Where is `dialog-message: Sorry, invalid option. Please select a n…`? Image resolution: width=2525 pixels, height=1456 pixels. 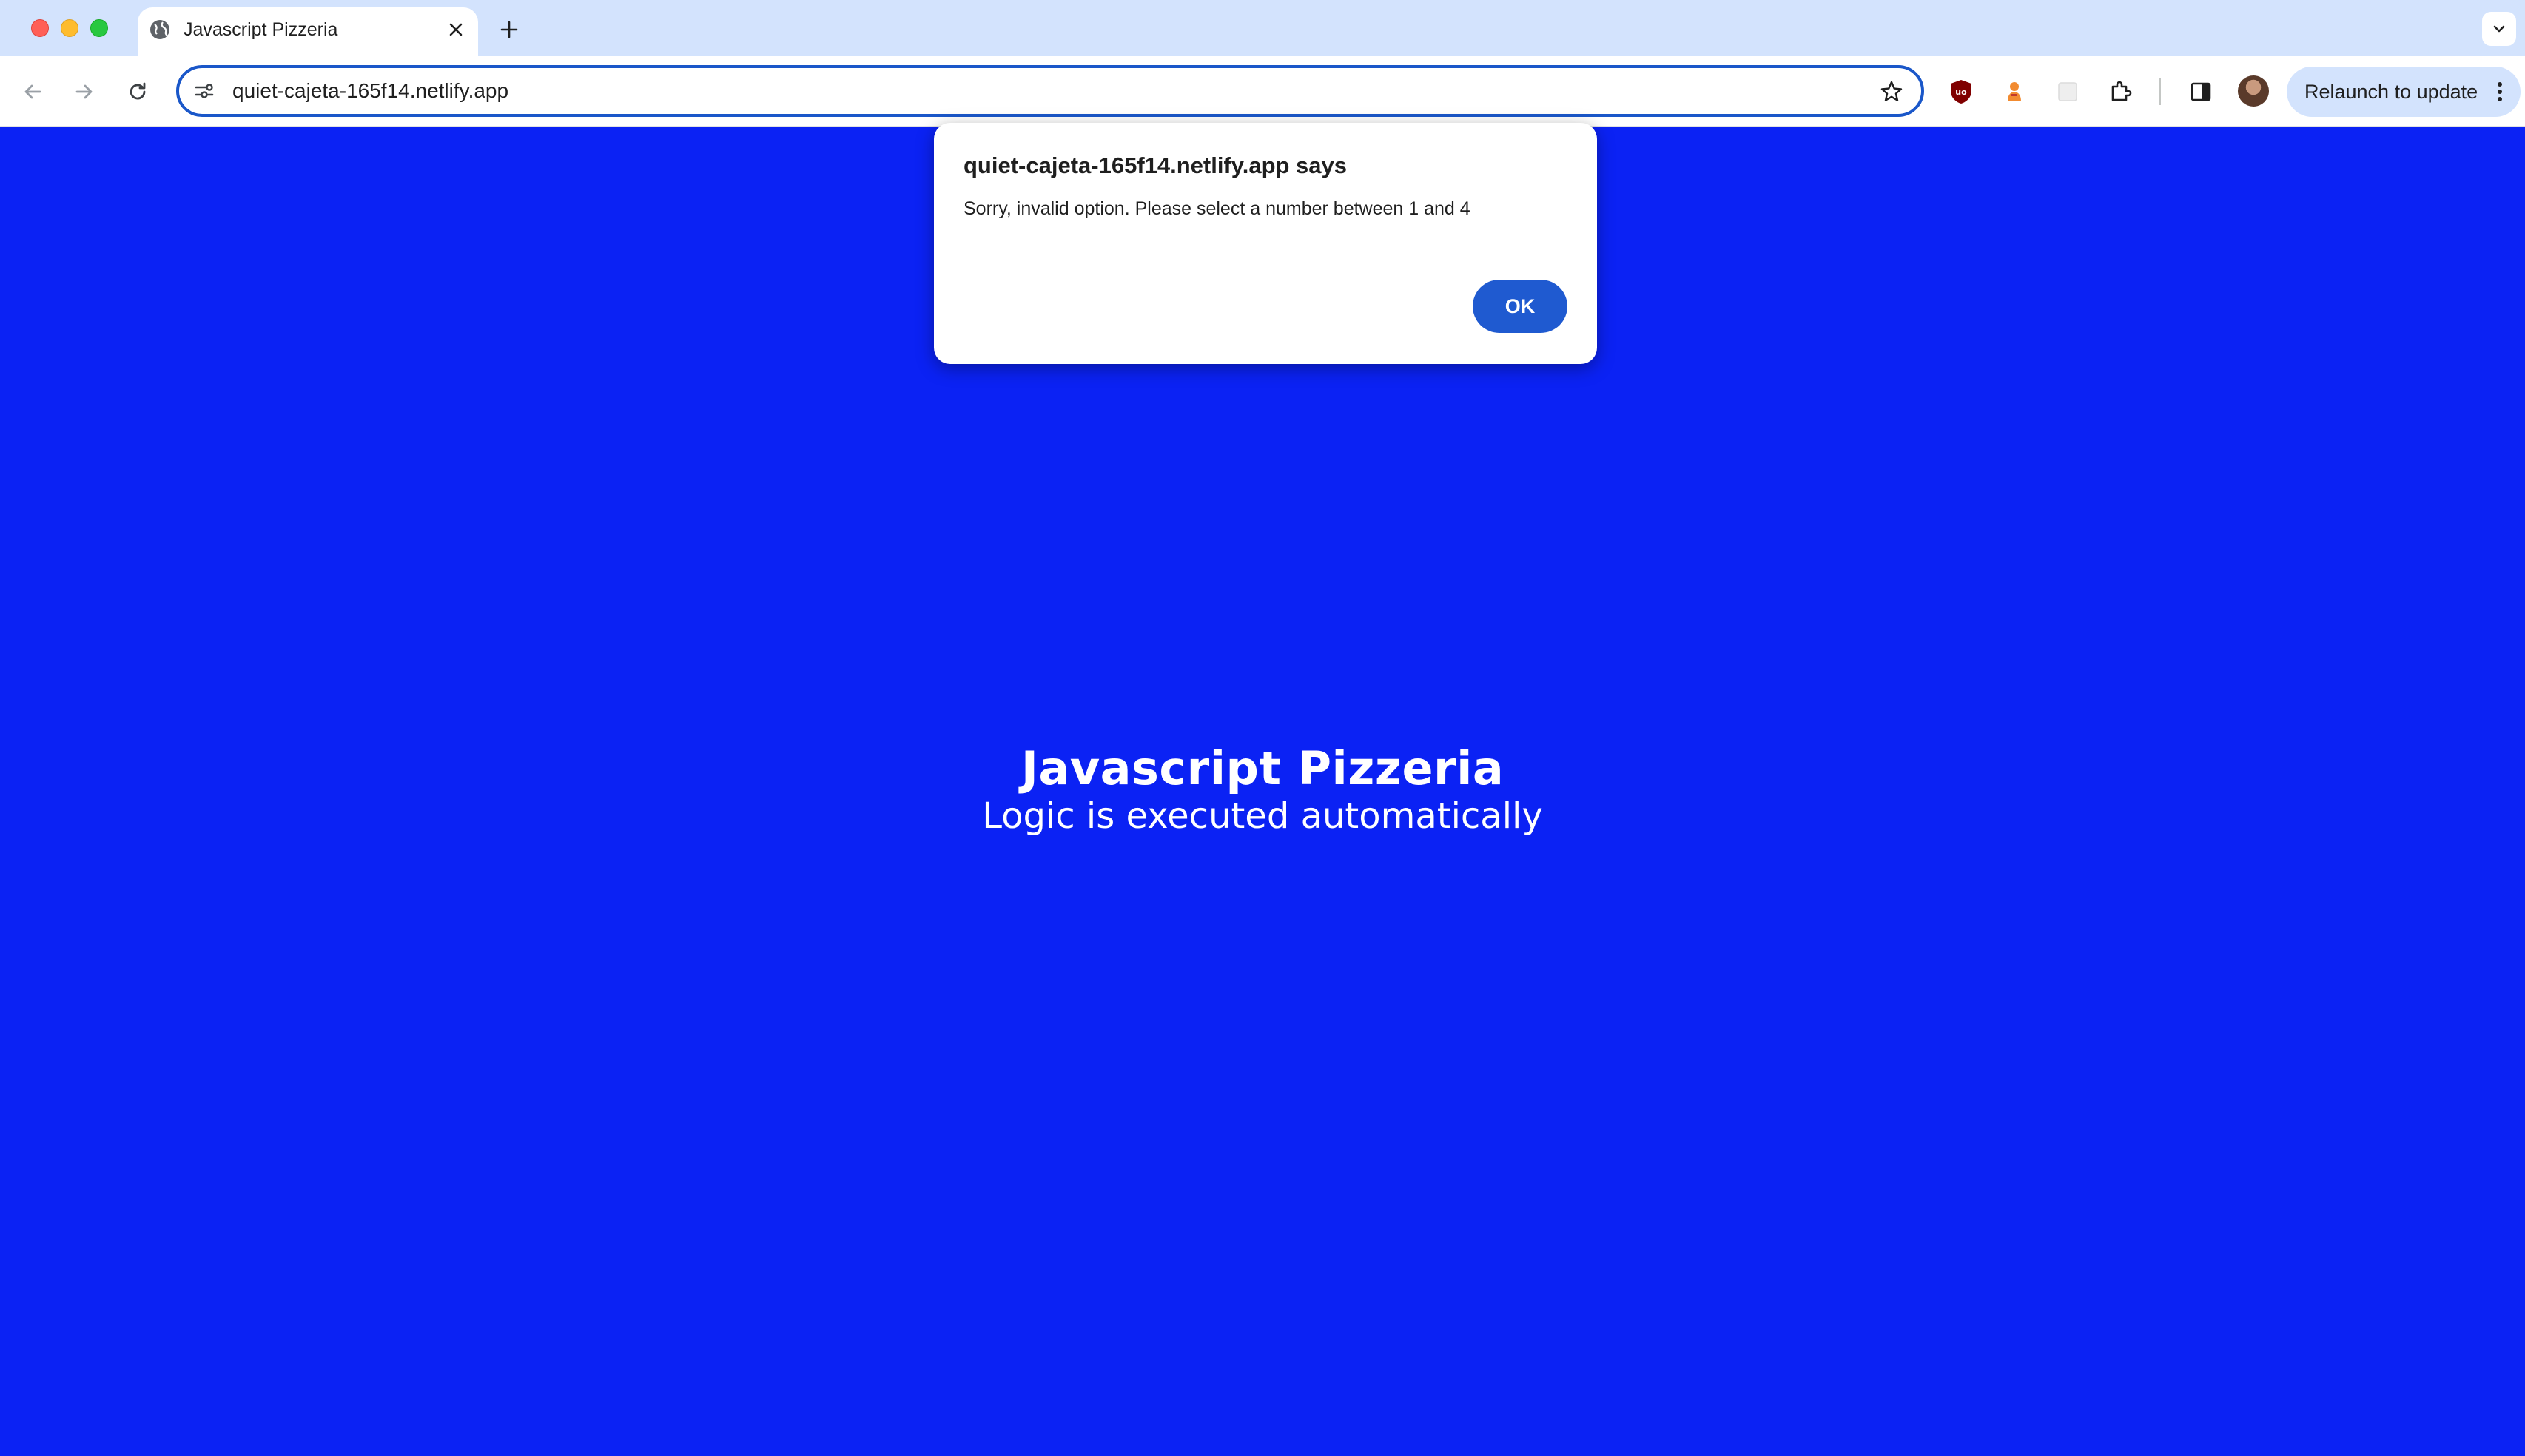 dialog-message: Sorry, invalid option. Please select a n… is located at coordinates (1217, 209).